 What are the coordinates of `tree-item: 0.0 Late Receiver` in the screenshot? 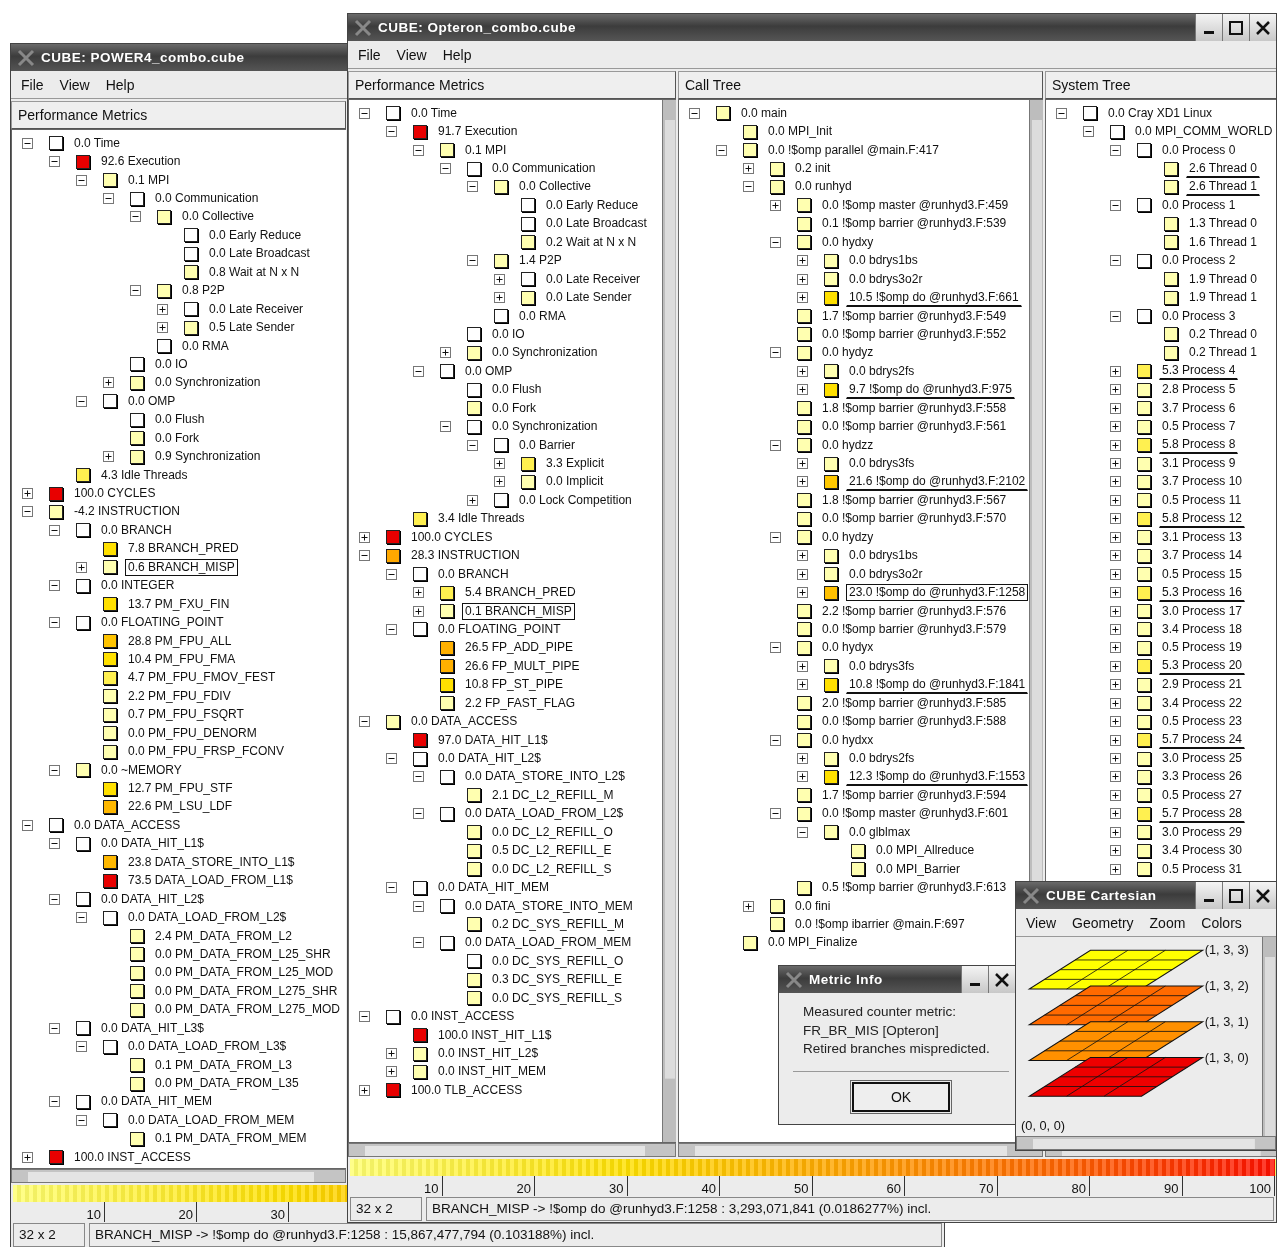 It's located at (256, 309).